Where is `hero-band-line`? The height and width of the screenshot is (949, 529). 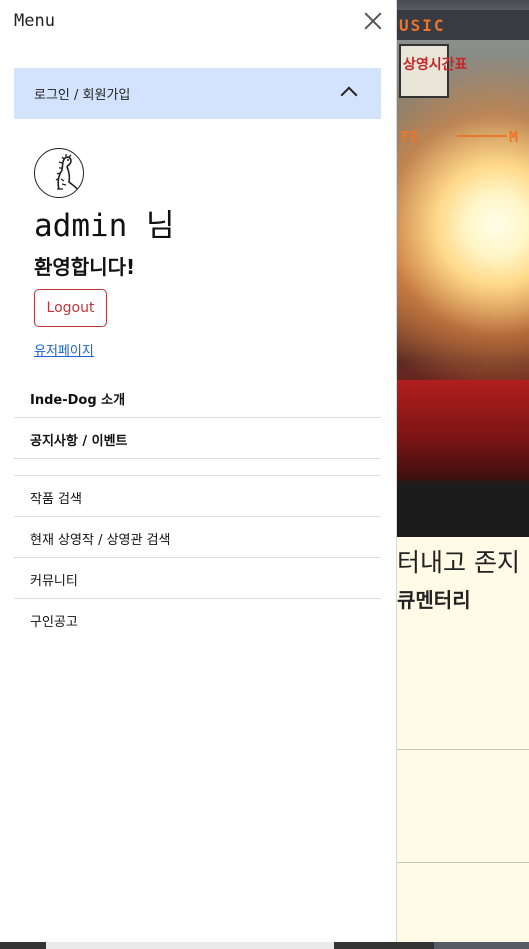
hero-band-line is located at coordinates (482, 136).